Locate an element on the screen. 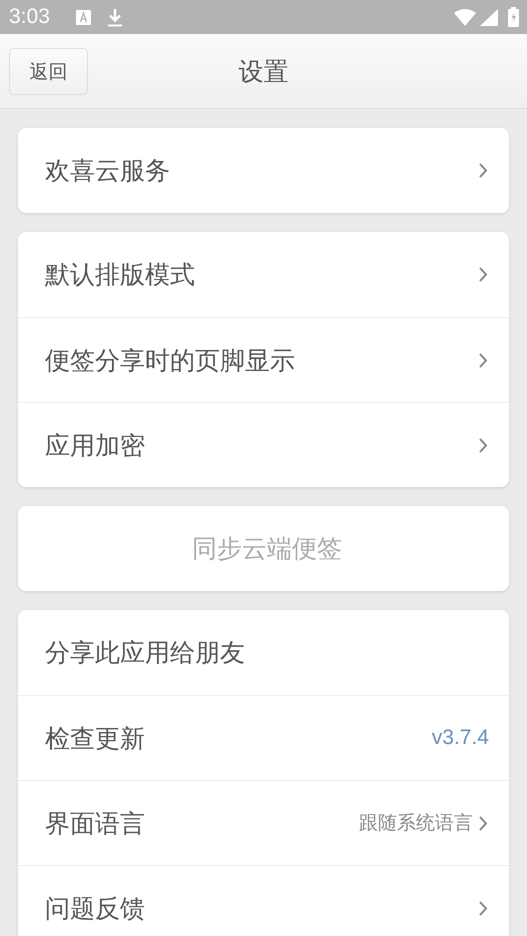 The image size is (527, 936). battery-icon is located at coordinates (513, 17).